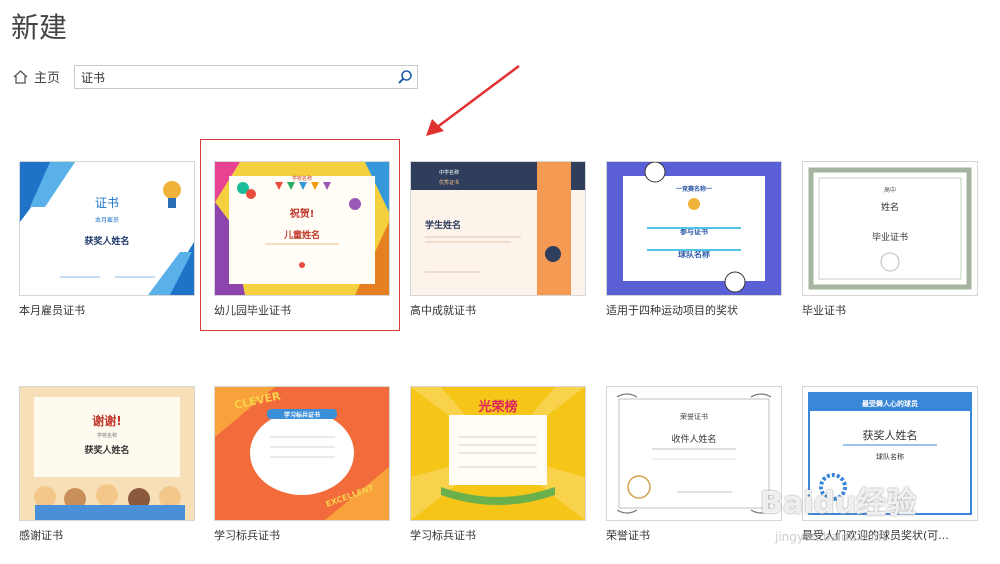 This screenshot has height=564, width=1000. Describe the element at coordinates (449, 182) in the screenshot. I see `svg-text: 优秀证书` at that location.